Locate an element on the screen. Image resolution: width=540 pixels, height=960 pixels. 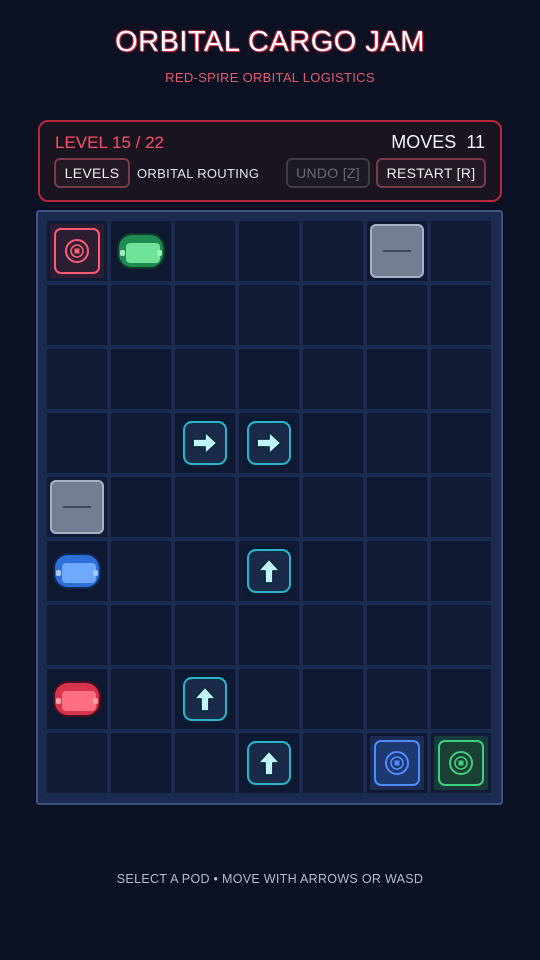
red-cargo-pod is located at coordinates (77, 699).